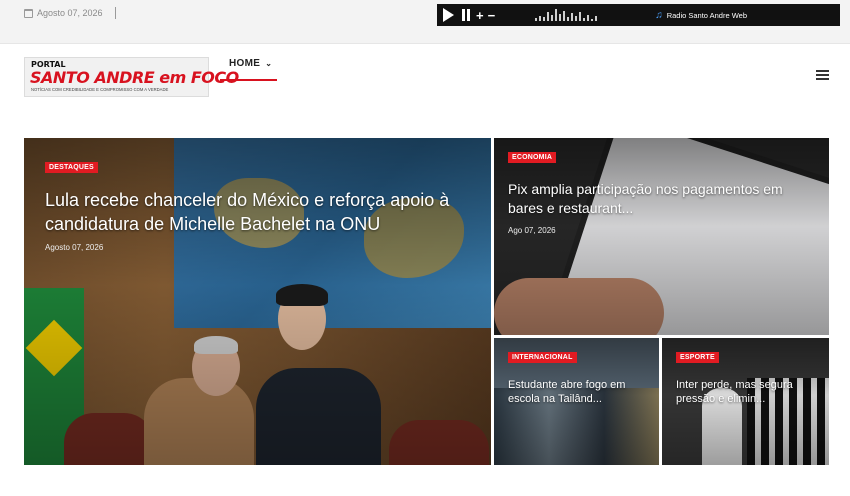 The image size is (850, 496). Describe the element at coordinates (492, 15) in the screenshot. I see `volume-down-icon: −` at that location.